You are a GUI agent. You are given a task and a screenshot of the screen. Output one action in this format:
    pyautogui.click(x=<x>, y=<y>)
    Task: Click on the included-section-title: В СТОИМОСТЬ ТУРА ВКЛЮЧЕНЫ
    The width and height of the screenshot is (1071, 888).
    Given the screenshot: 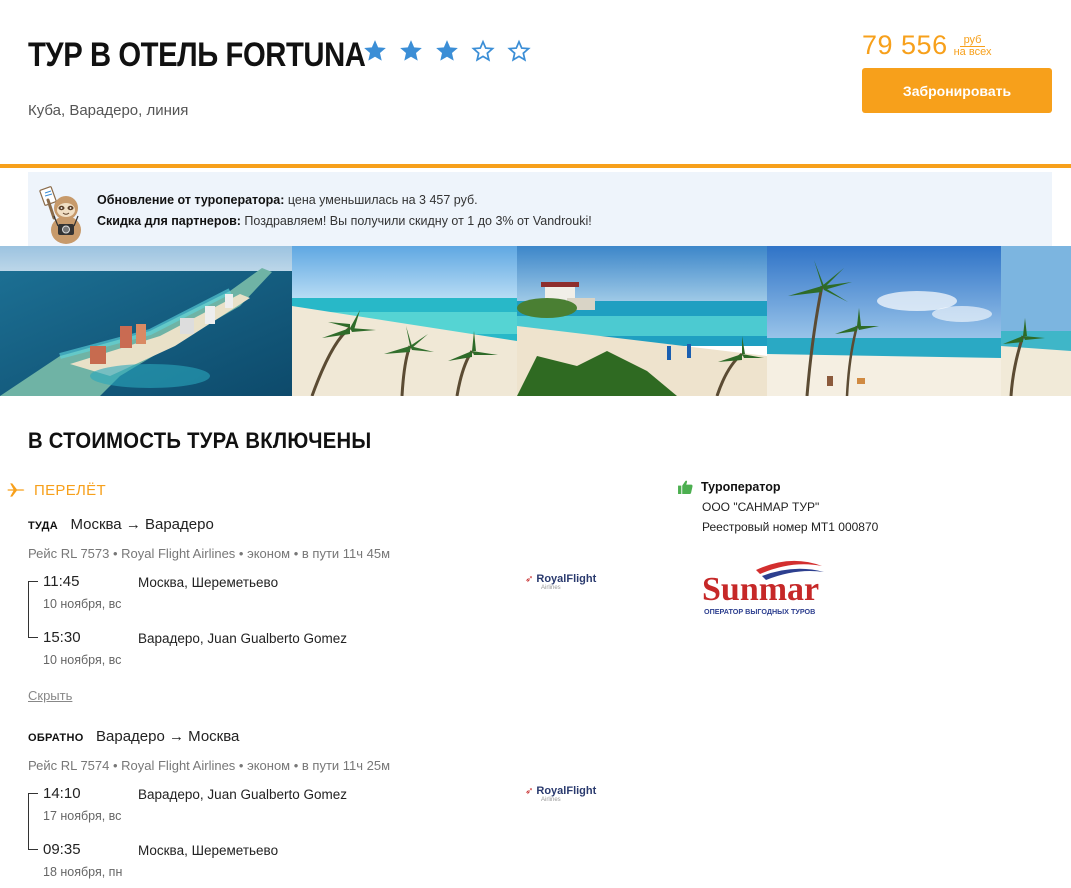 What is the action you would take?
    pyautogui.click(x=200, y=440)
    